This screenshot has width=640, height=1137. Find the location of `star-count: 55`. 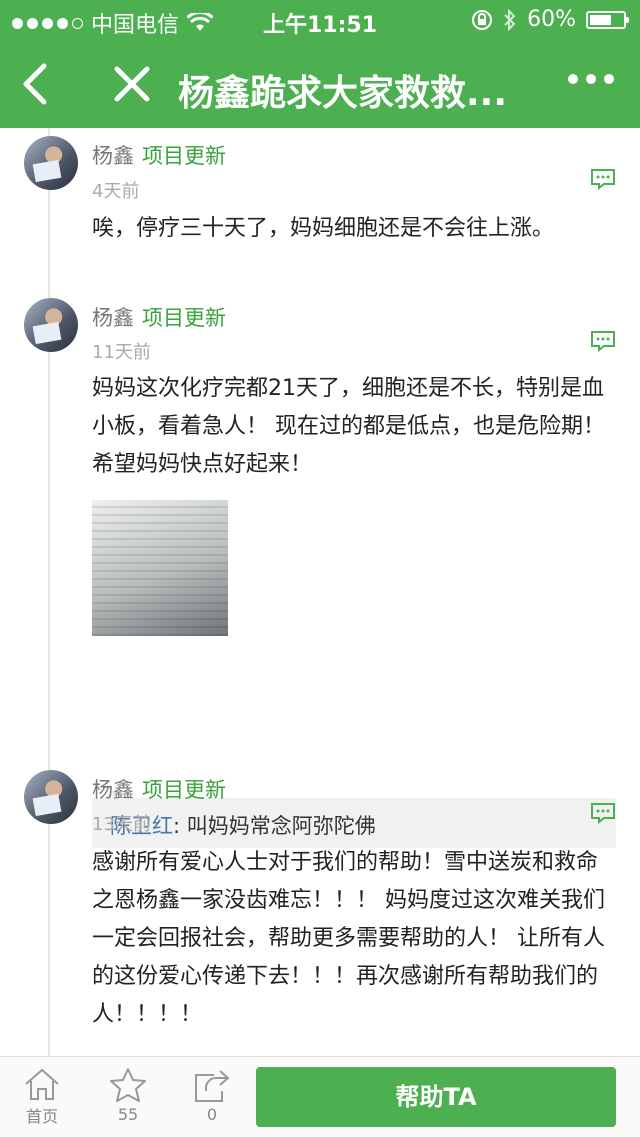

star-count: 55 is located at coordinates (128, 1114).